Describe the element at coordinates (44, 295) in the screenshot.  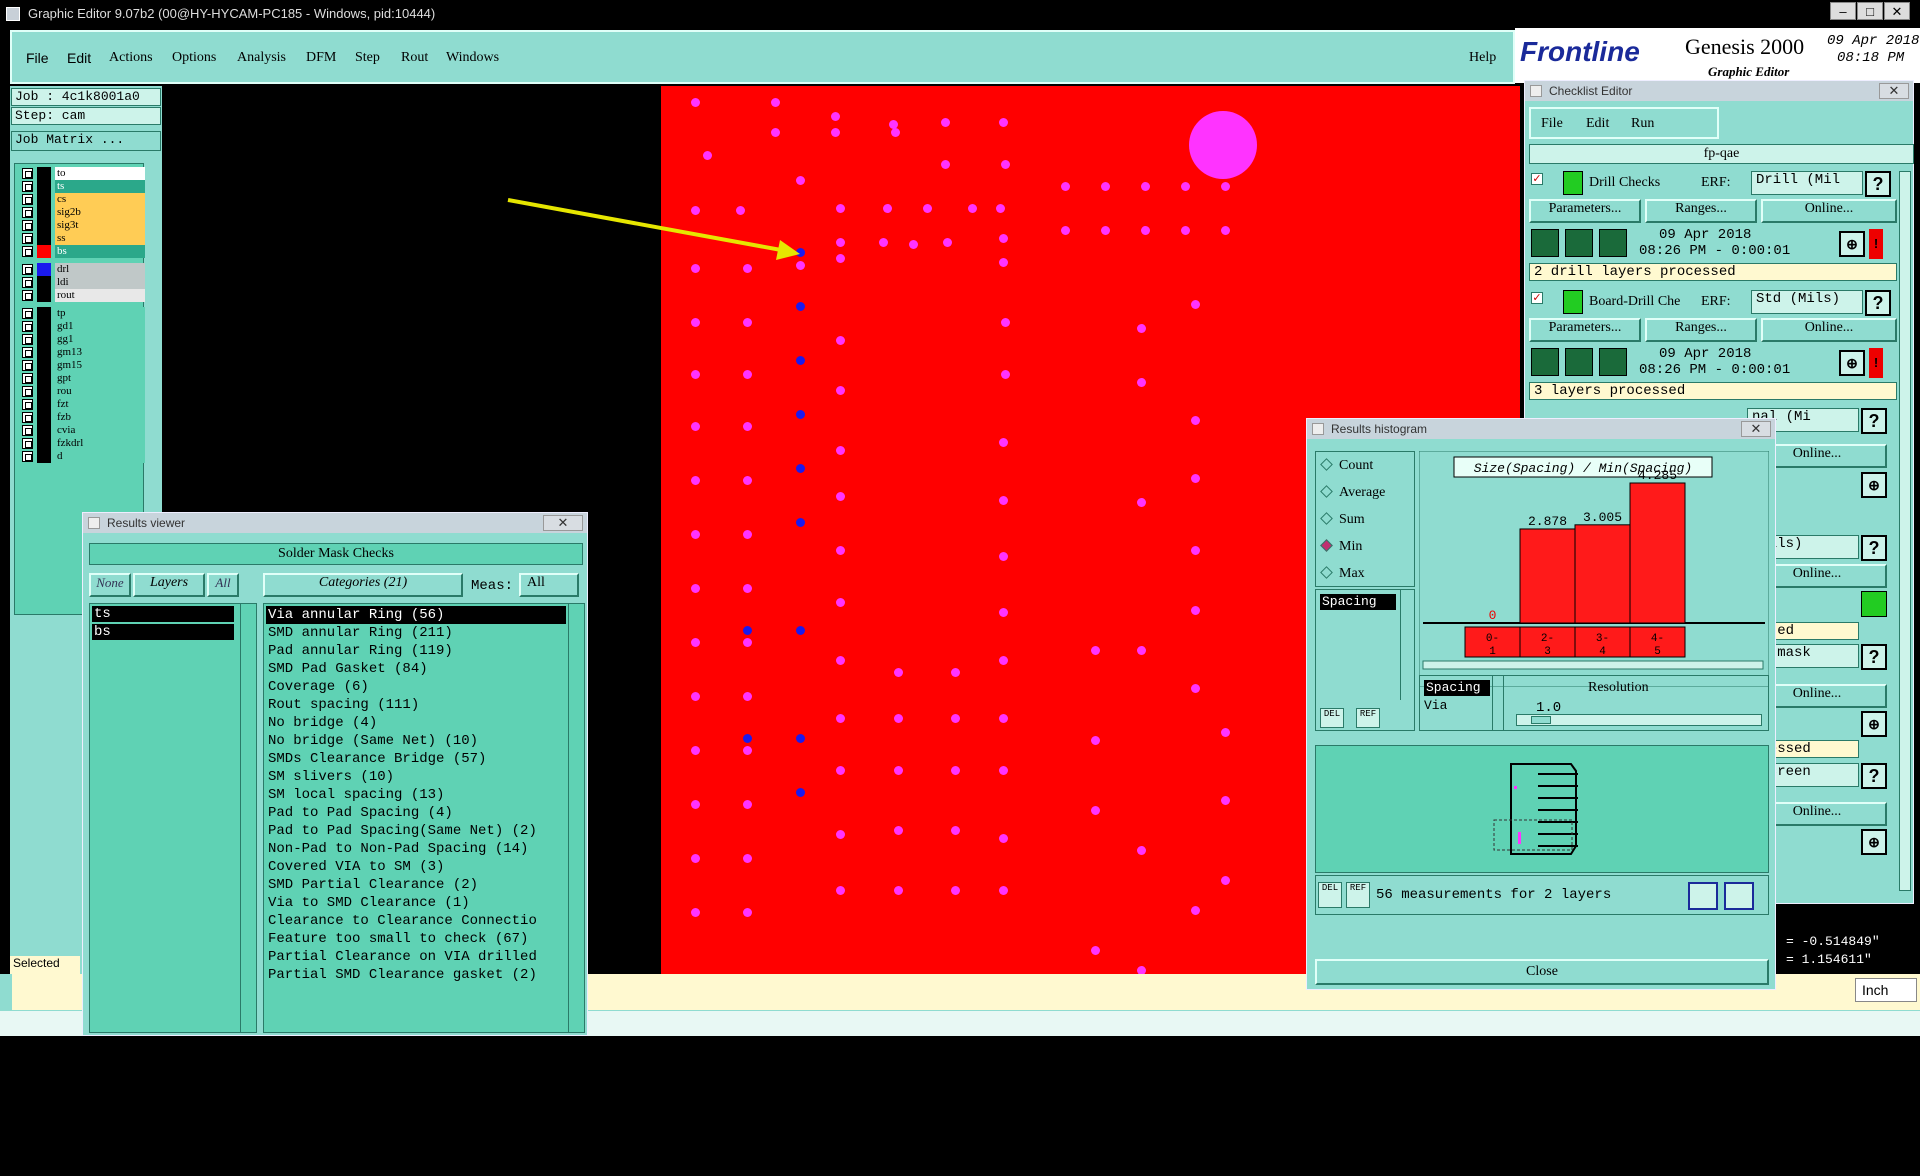
I see `layer-color-swatch` at that location.